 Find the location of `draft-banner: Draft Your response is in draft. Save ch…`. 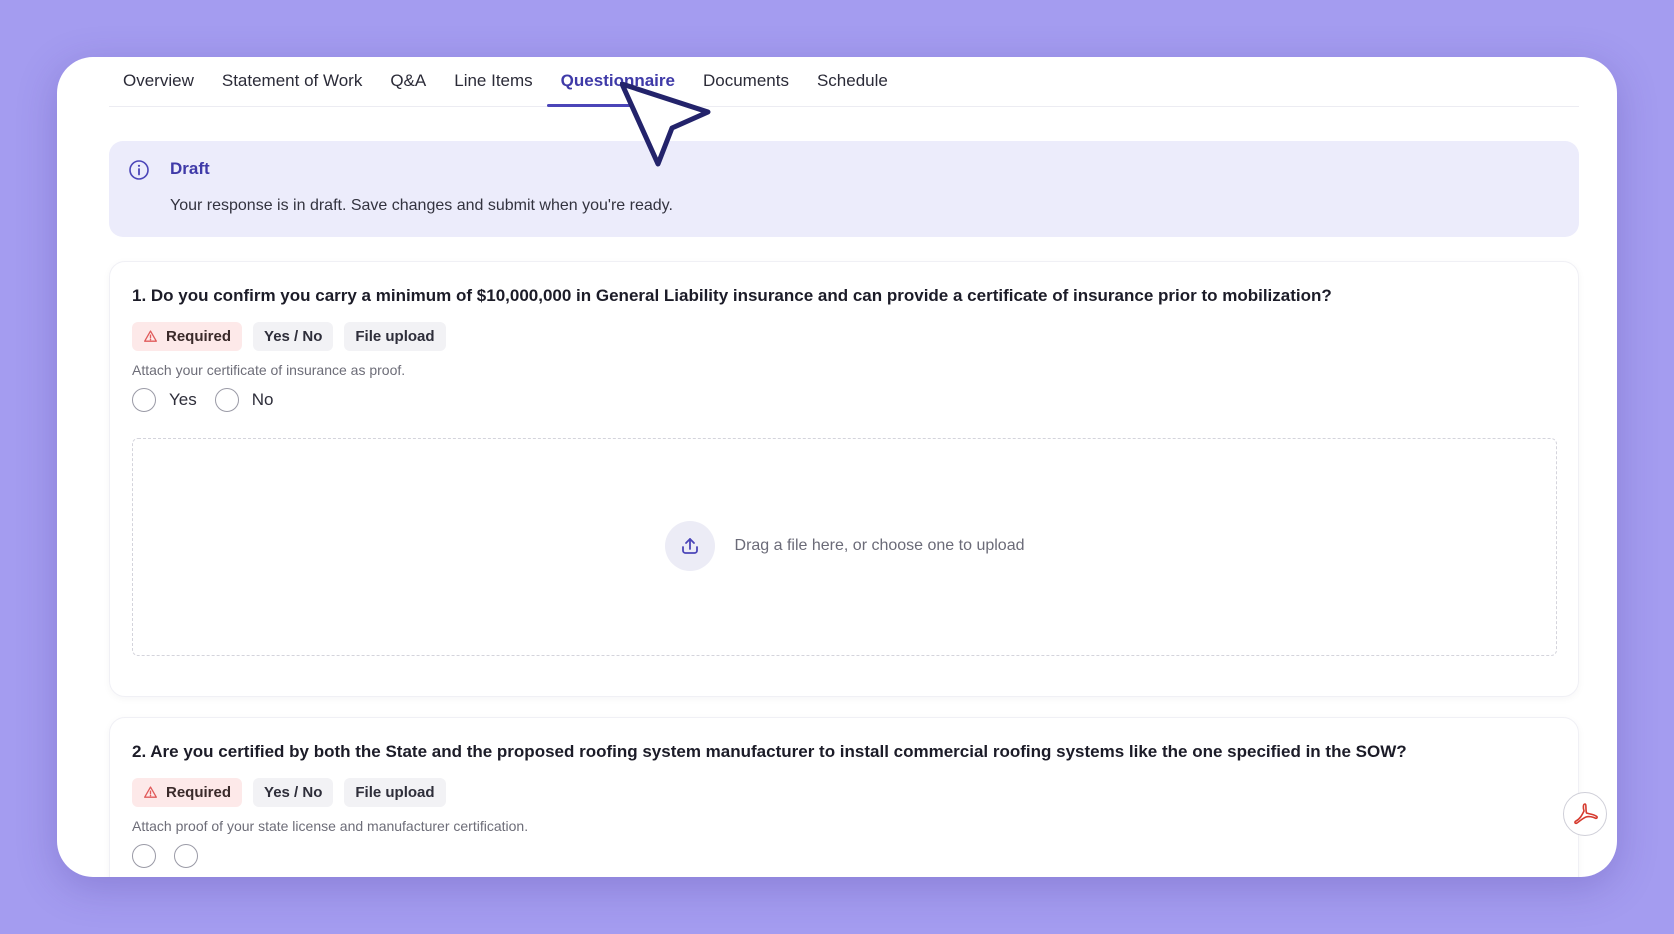

draft-banner: Draft Your response is in draft. Save ch… is located at coordinates (844, 189).